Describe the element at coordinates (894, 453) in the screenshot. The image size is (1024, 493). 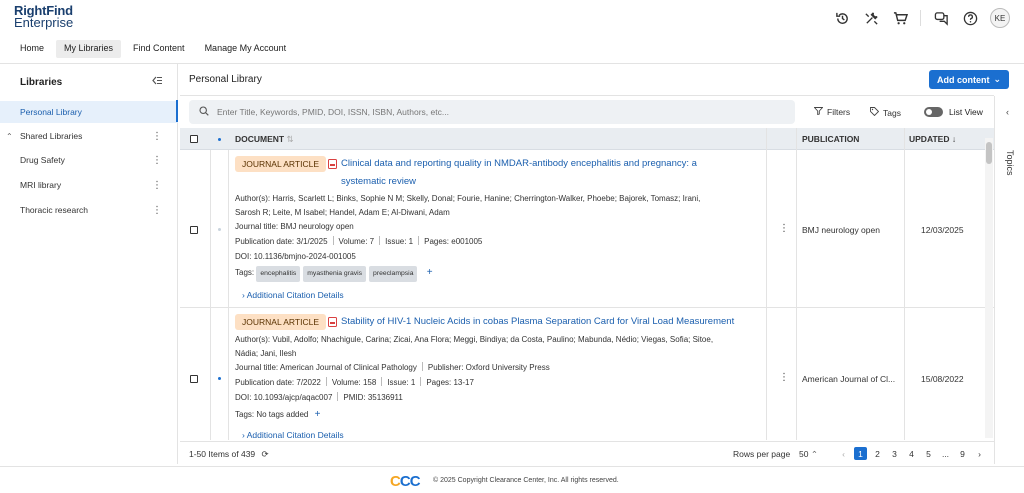
I see `page-button: 3` at that location.